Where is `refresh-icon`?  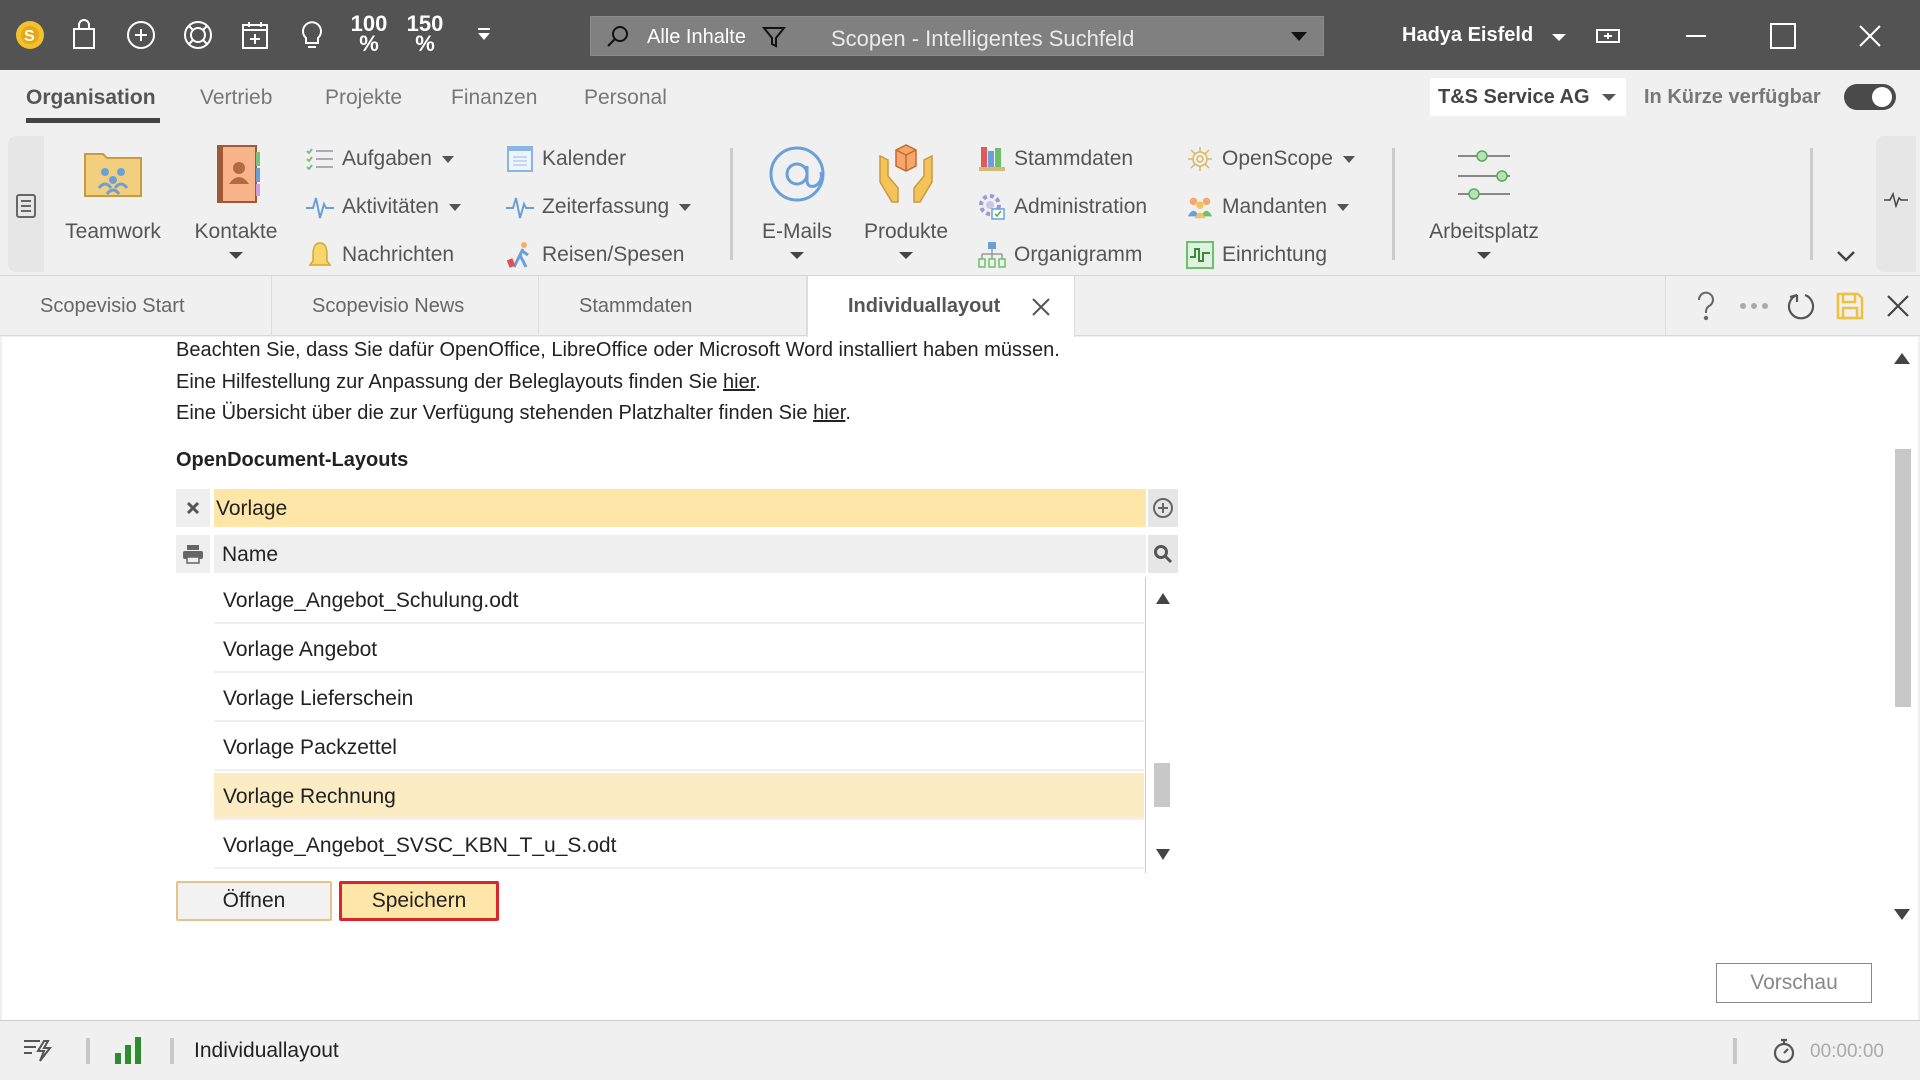
refresh-icon is located at coordinates (1802, 306).